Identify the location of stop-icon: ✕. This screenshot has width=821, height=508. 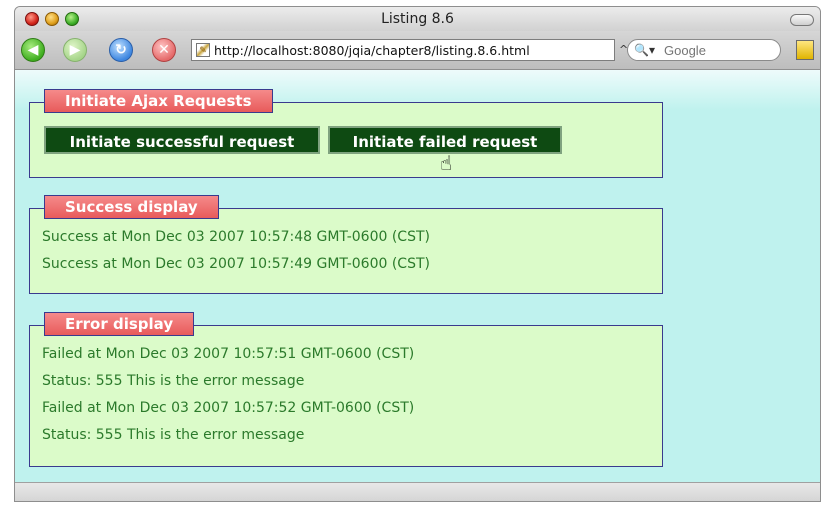
(164, 50).